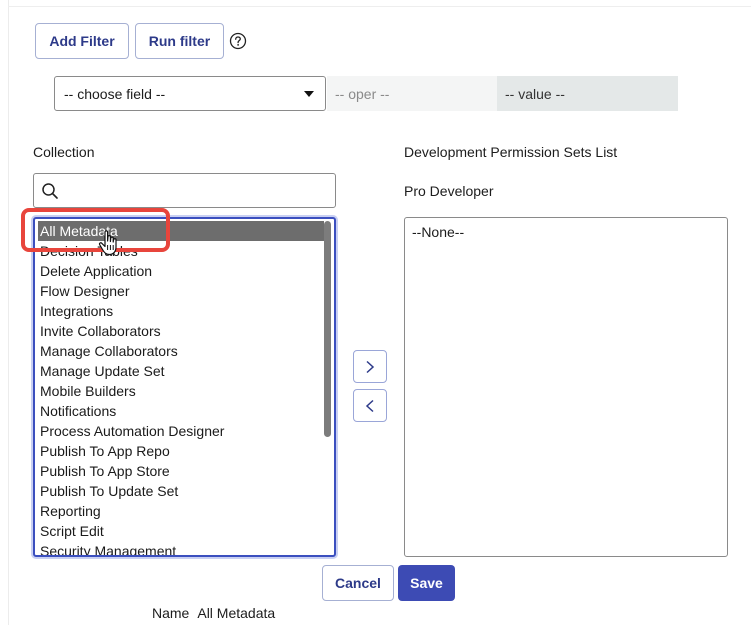 The height and width of the screenshot is (625, 751). What do you see at coordinates (327, 329) in the screenshot?
I see `list-scrollbar-thumb` at bounding box center [327, 329].